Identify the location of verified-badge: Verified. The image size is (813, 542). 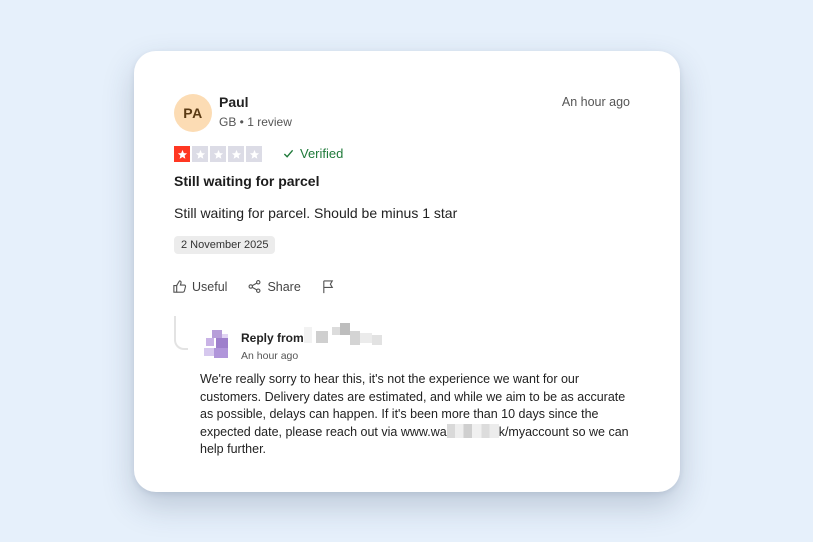
(313, 153).